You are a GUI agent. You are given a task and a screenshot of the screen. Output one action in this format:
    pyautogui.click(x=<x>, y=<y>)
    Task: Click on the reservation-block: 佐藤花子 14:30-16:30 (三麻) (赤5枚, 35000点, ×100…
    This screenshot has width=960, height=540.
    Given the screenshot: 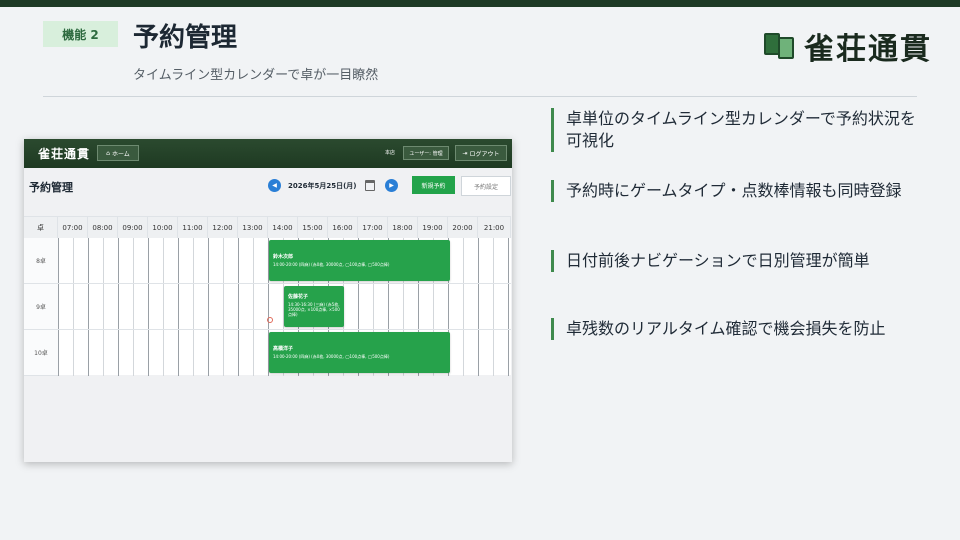 What is the action you would take?
    pyautogui.click(x=314, y=306)
    